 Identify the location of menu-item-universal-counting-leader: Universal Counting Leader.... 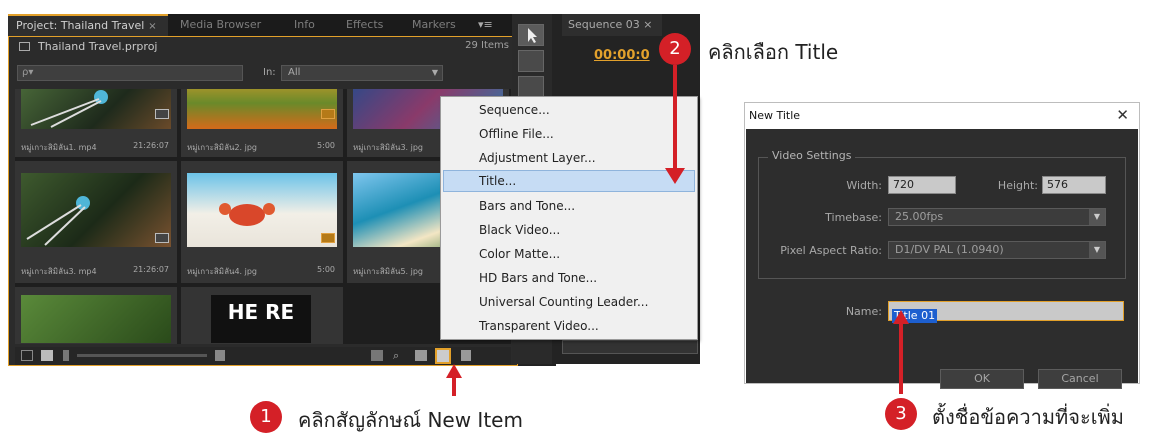
(563, 302).